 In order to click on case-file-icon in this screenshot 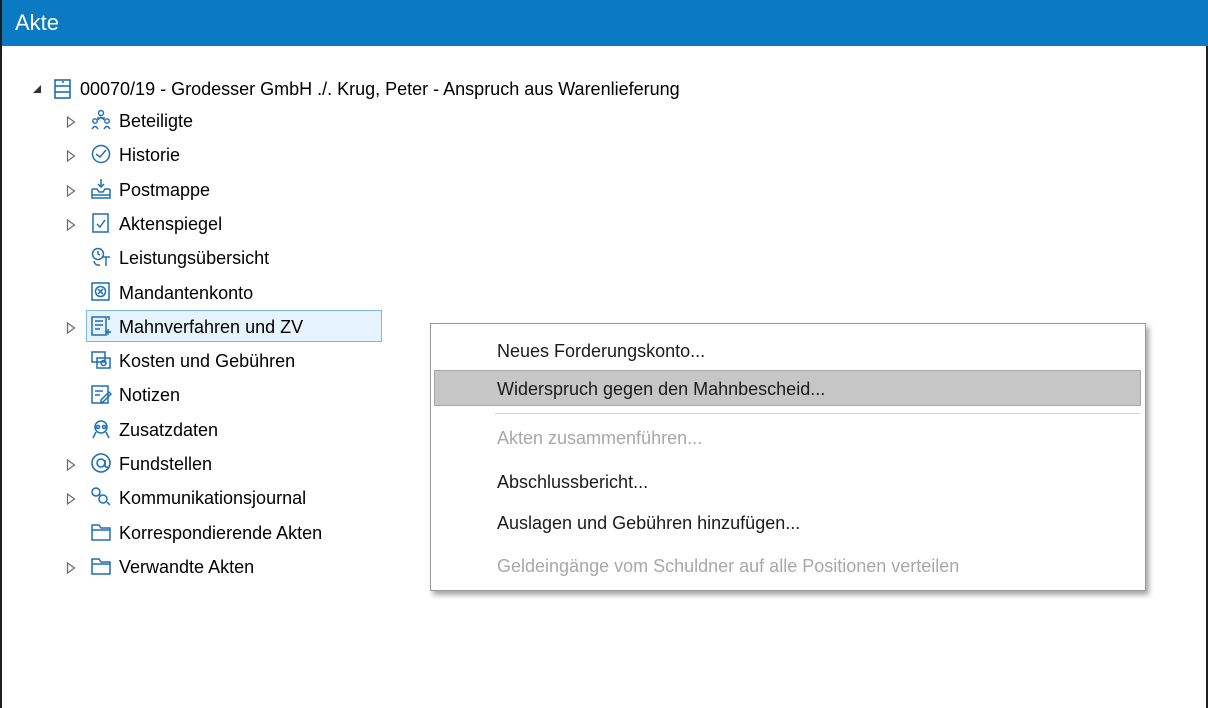, I will do `click(63, 89)`.